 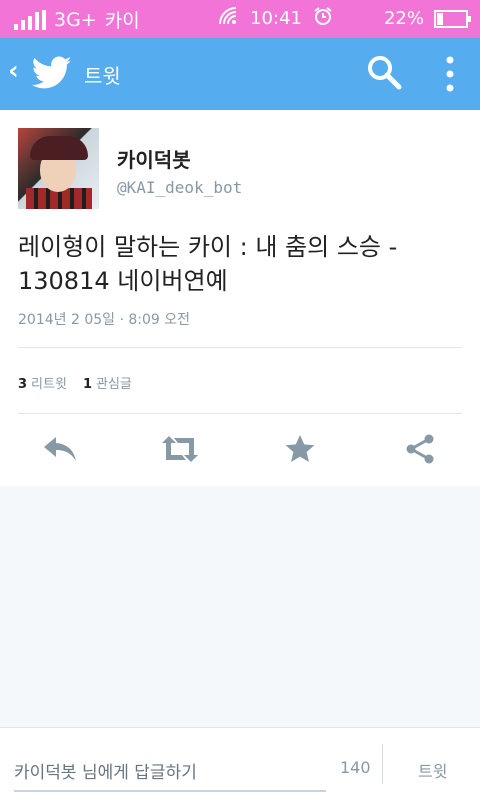 What do you see at coordinates (122, 21) in the screenshot?
I see `carrier-name: 카이` at bounding box center [122, 21].